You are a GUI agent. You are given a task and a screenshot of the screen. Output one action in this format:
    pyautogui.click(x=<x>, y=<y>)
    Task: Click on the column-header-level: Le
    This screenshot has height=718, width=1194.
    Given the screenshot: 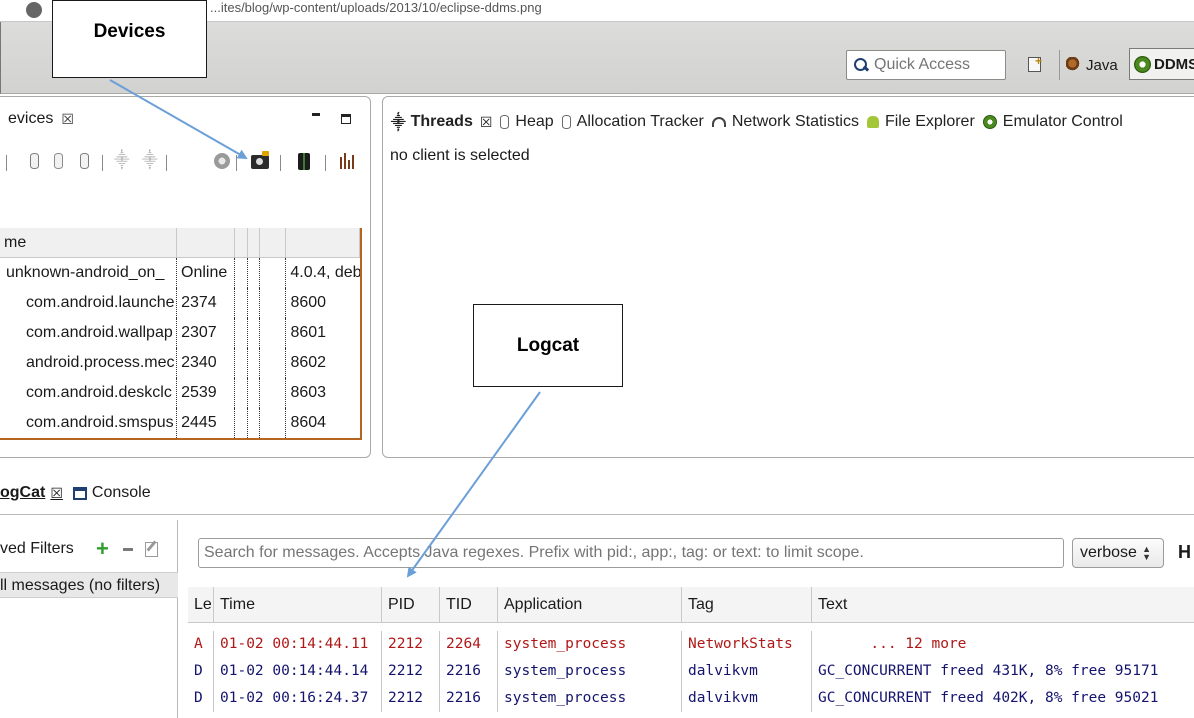 What is the action you would take?
    pyautogui.click(x=201, y=605)
    